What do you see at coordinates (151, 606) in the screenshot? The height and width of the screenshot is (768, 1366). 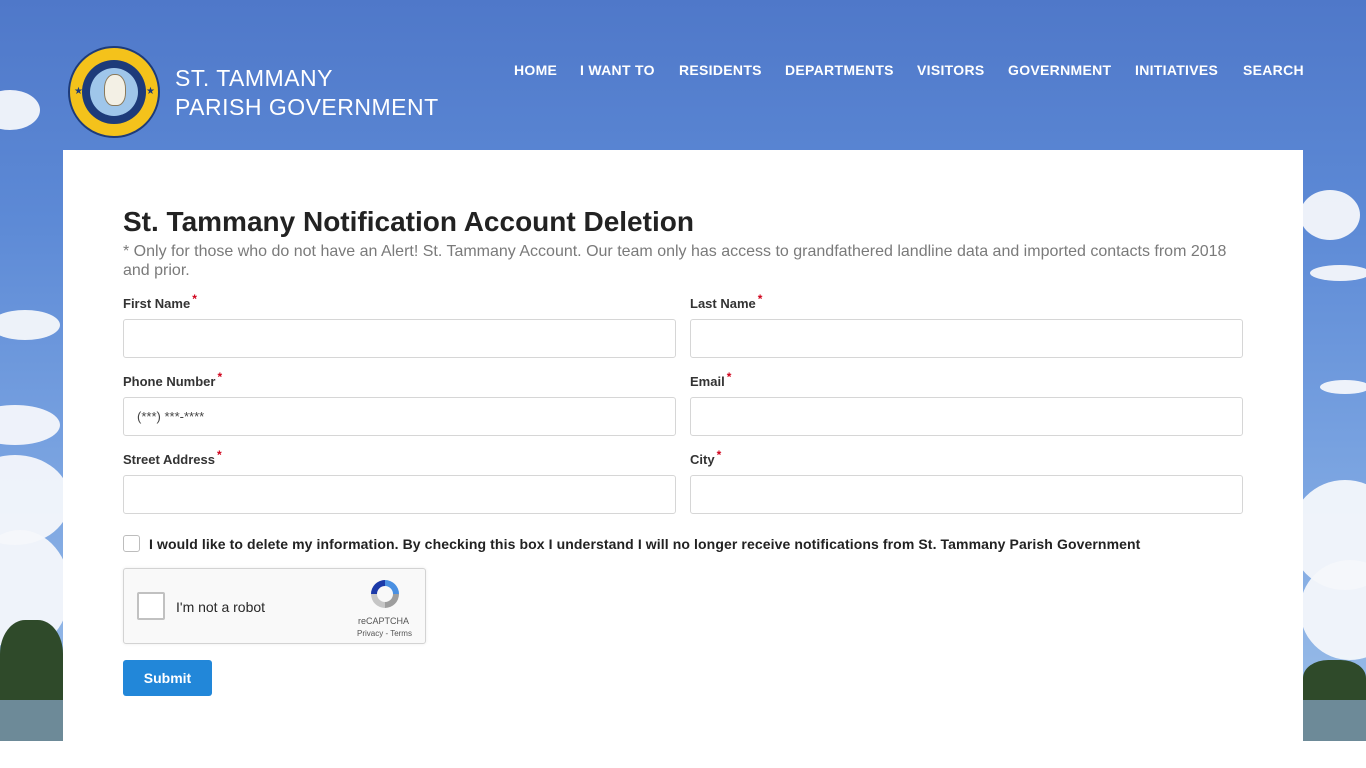 I see `recaptcha-checkbox` at bounding box center [151, 606].